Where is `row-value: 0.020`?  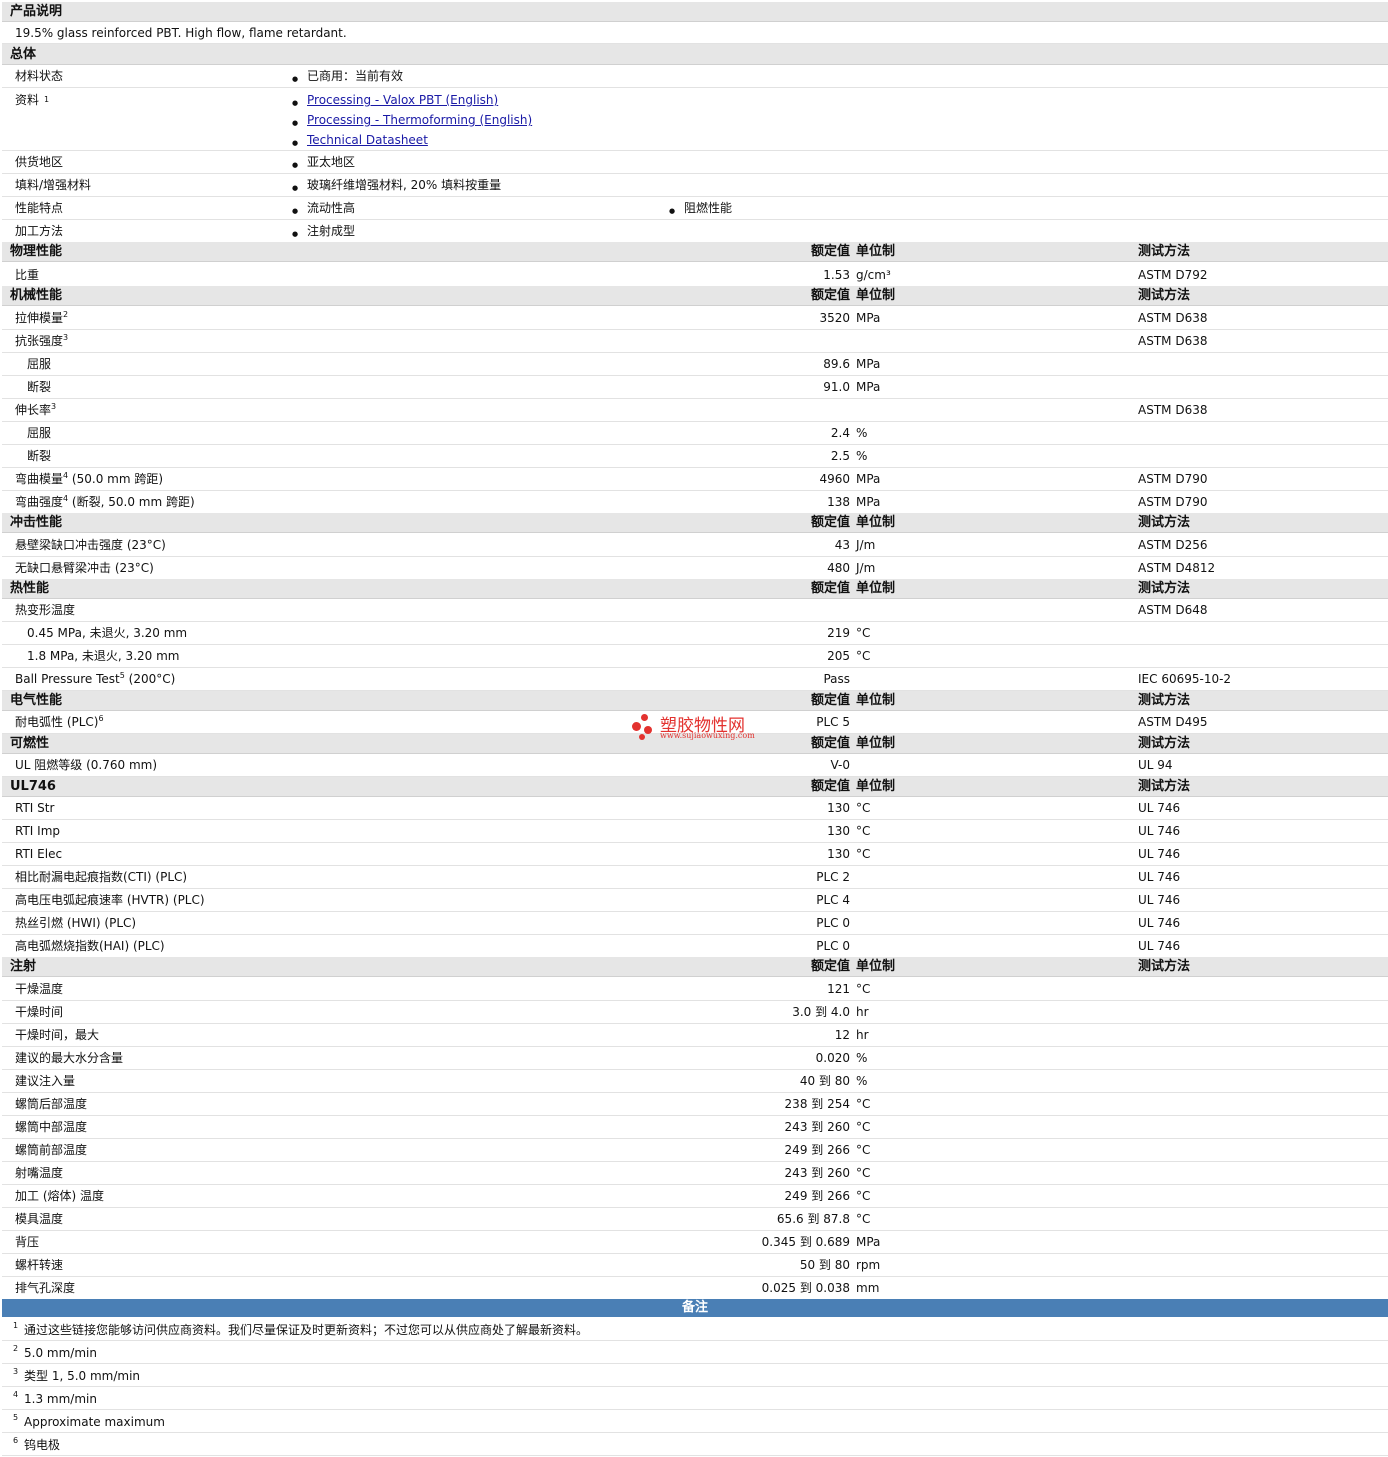 row-value: 0.020 is located at coordinates (832, 1058).